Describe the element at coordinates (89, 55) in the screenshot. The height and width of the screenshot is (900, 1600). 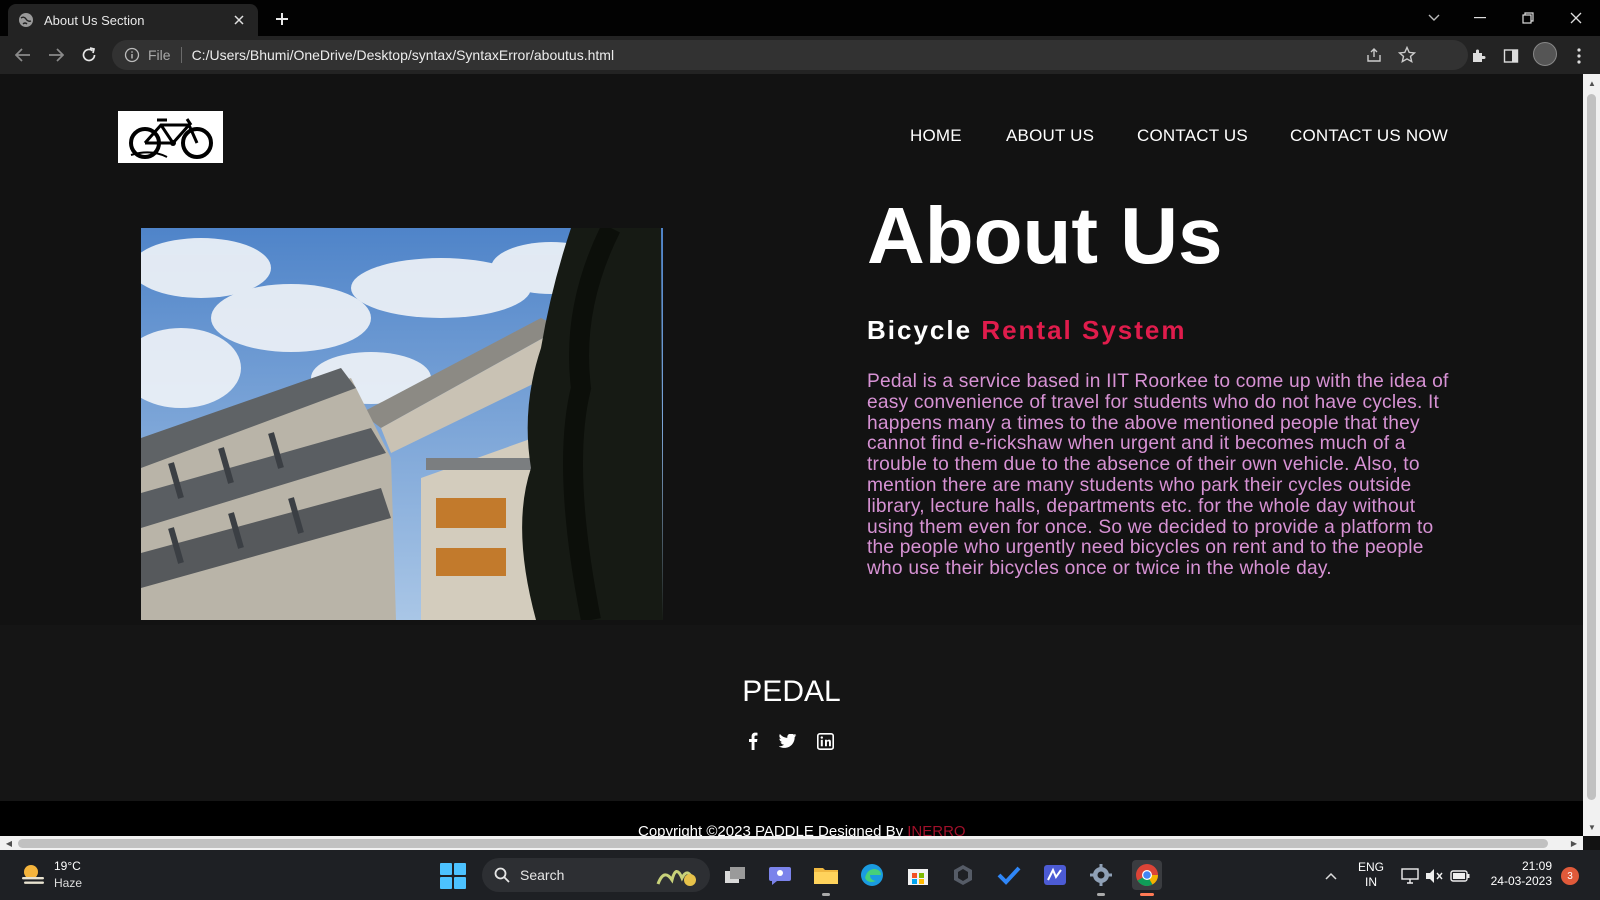
I see `reload-button` at that location.